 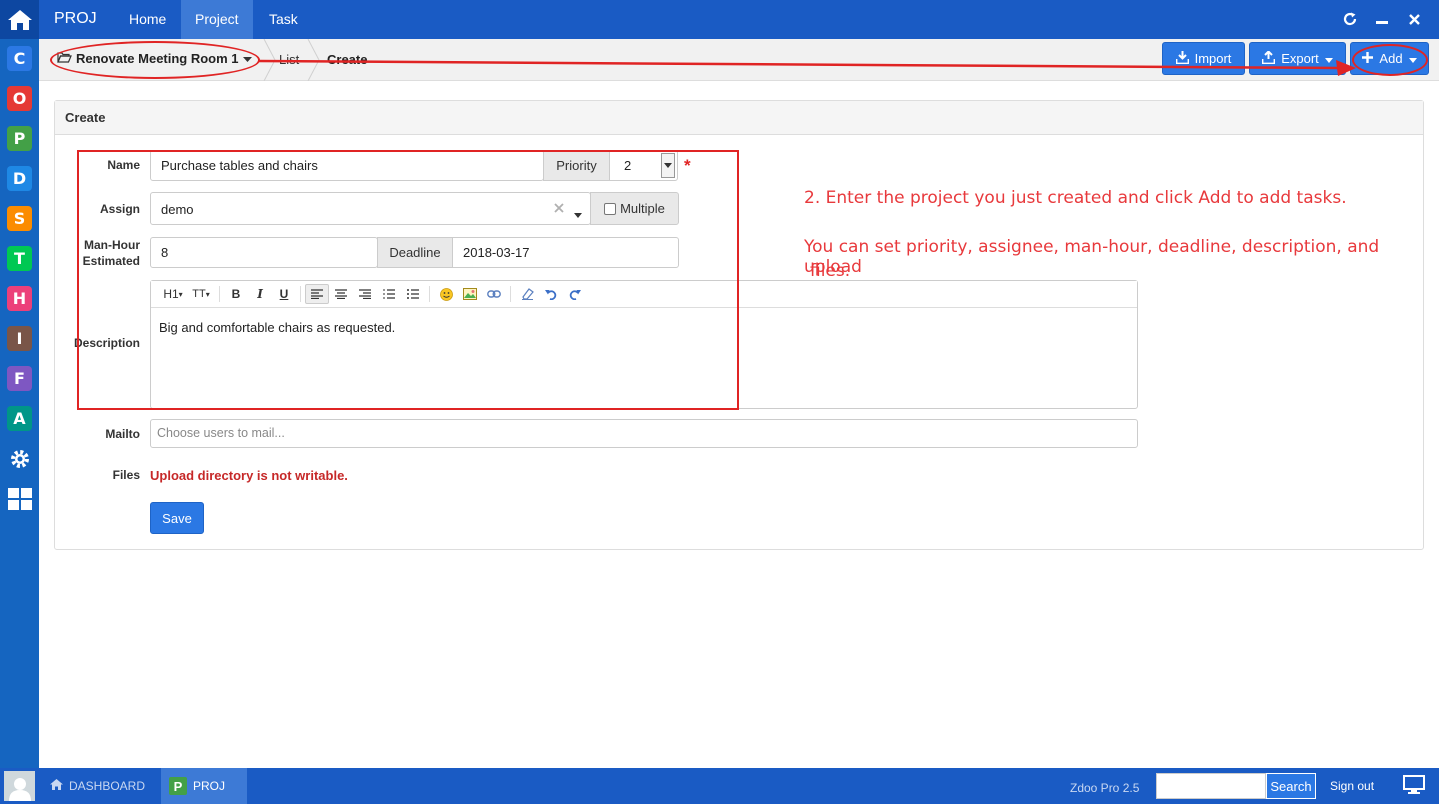 What do you see at coordinates (739, 118) in the screenshot?
I see `panel-title: Create` at bounding box center [739, 118].